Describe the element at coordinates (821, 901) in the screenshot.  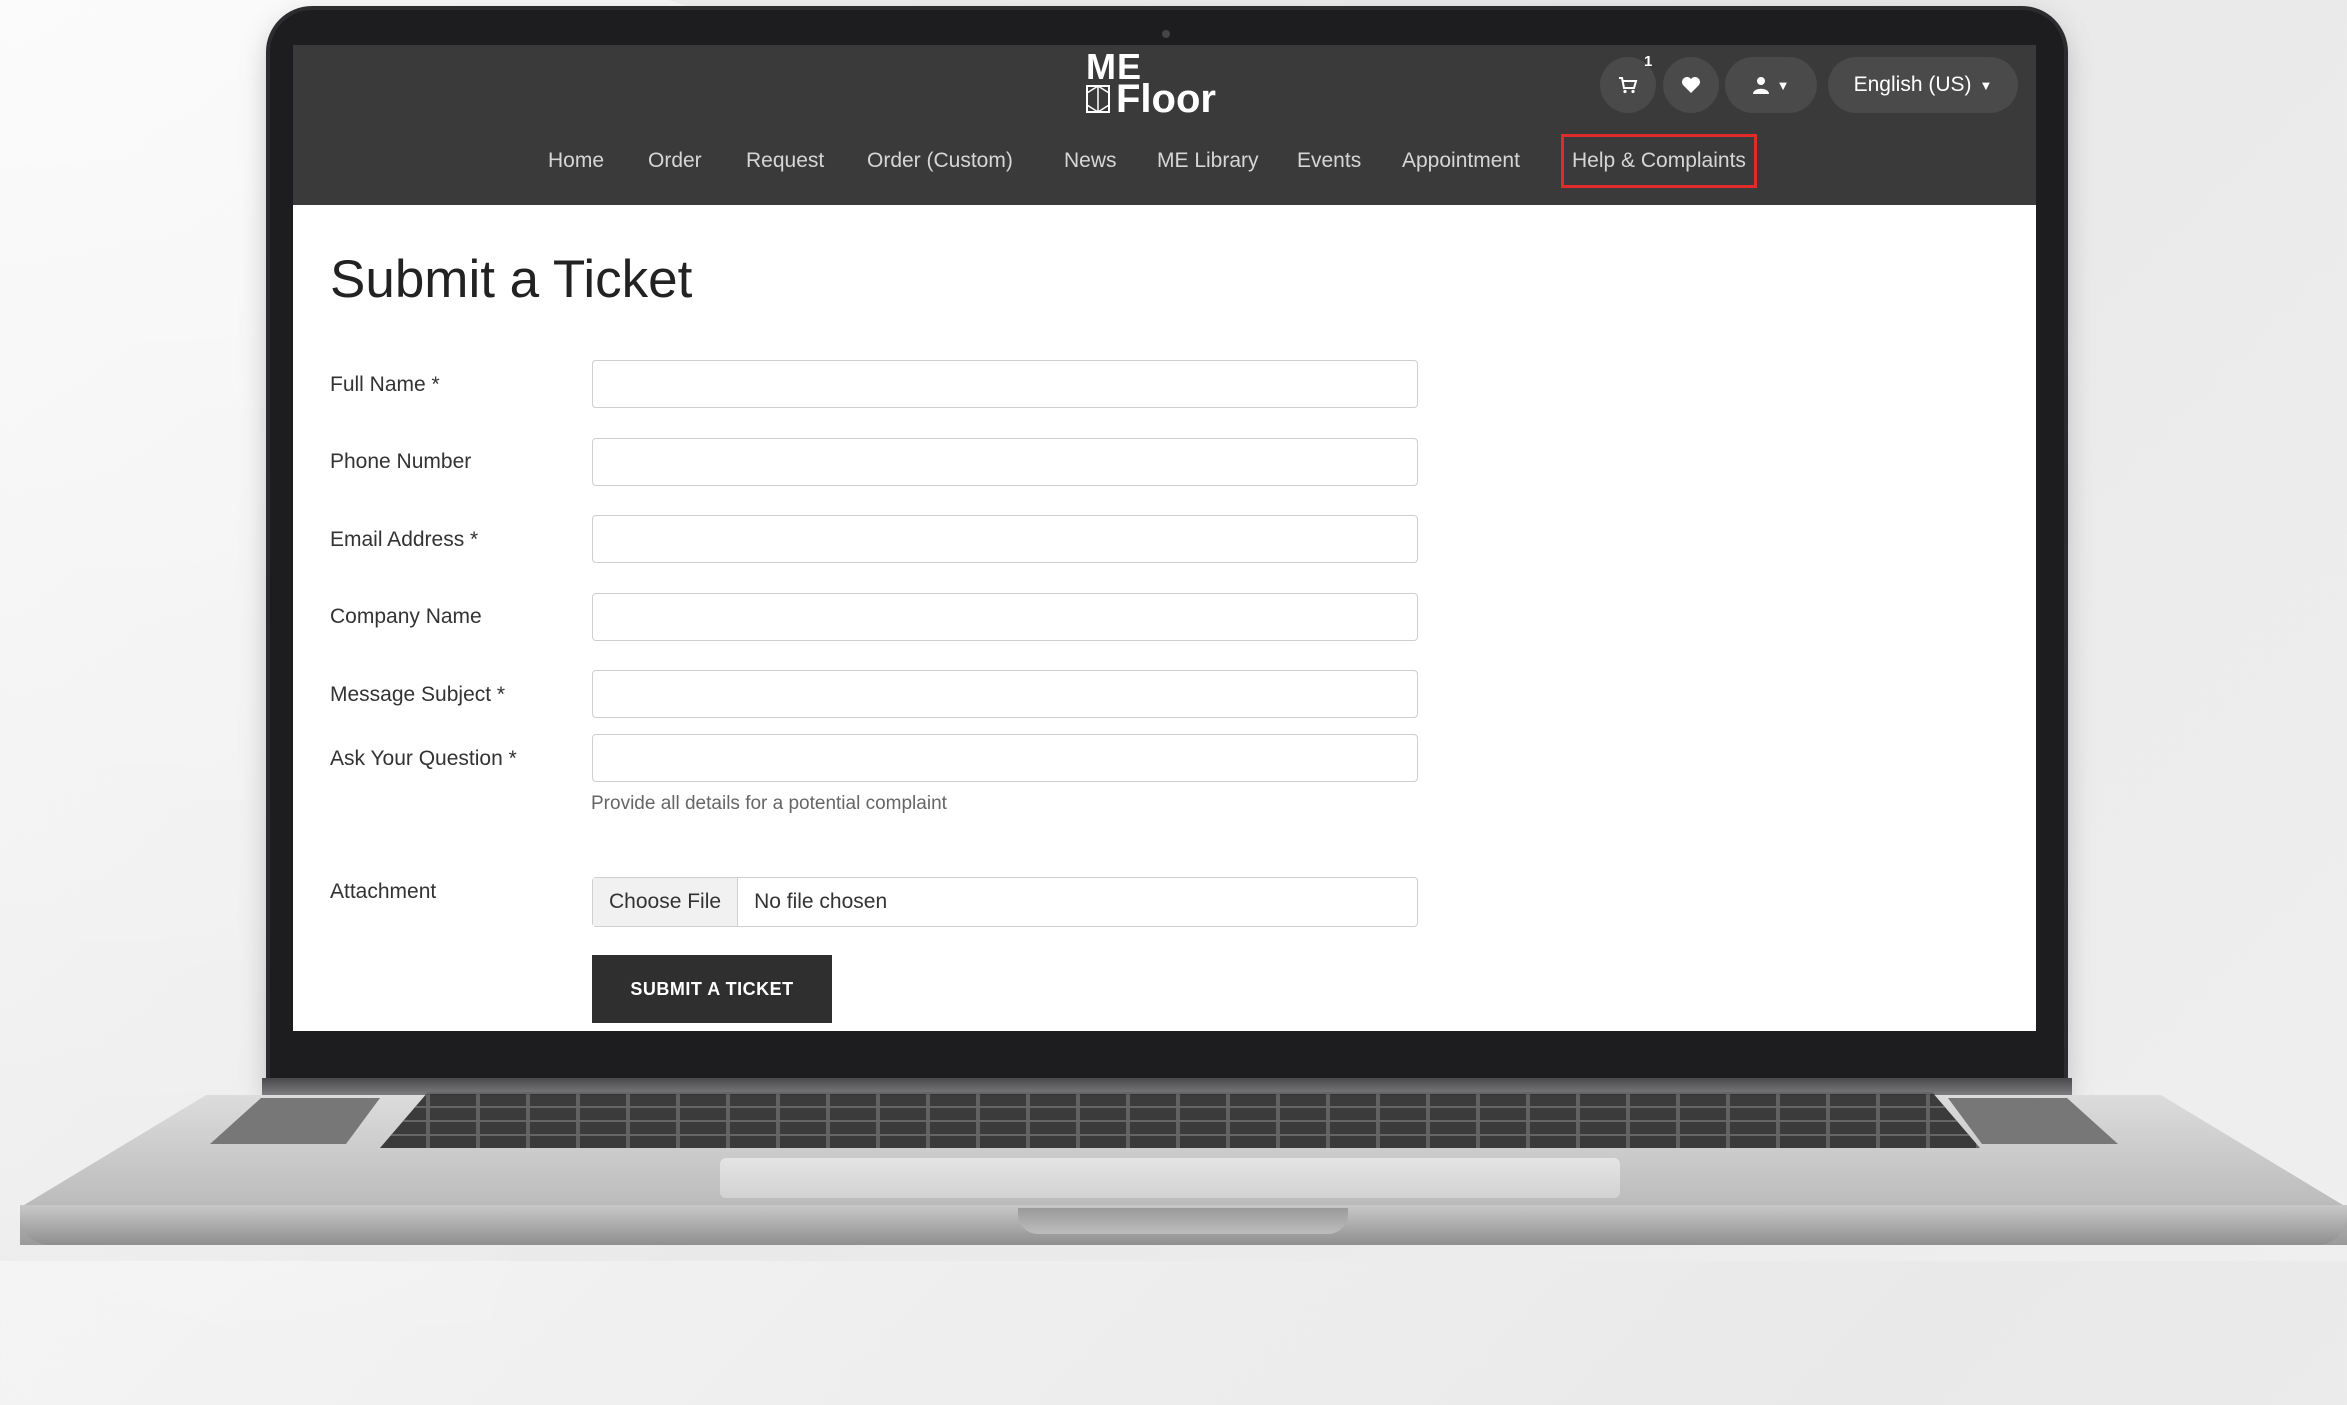
I see `file-status-text: No file chosen` at that location.